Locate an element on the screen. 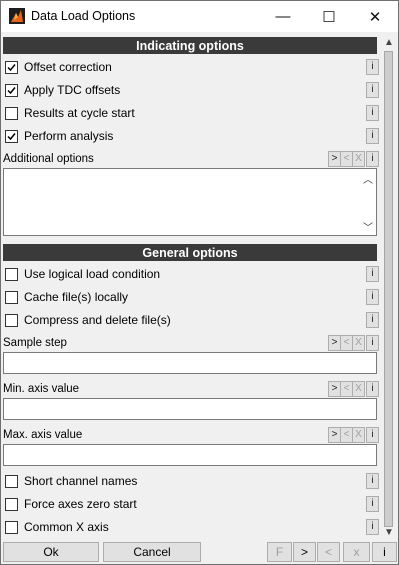 The height and width of the screenshot is (565, 399). close-icon: ✕ is located at coordinates (375, 17).